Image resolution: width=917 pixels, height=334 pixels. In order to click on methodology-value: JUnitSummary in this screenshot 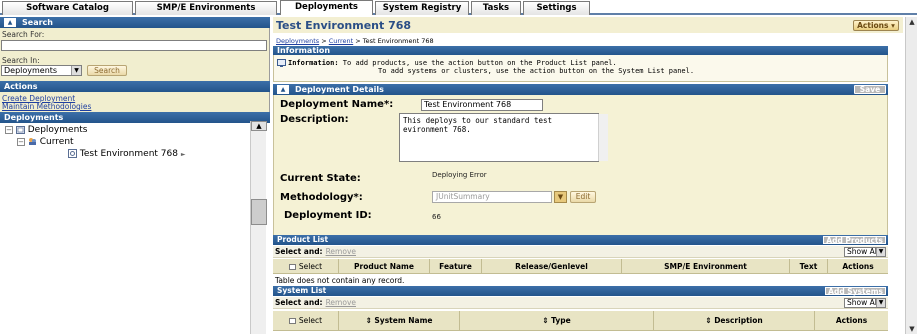, I will do `click(463, 196)`.